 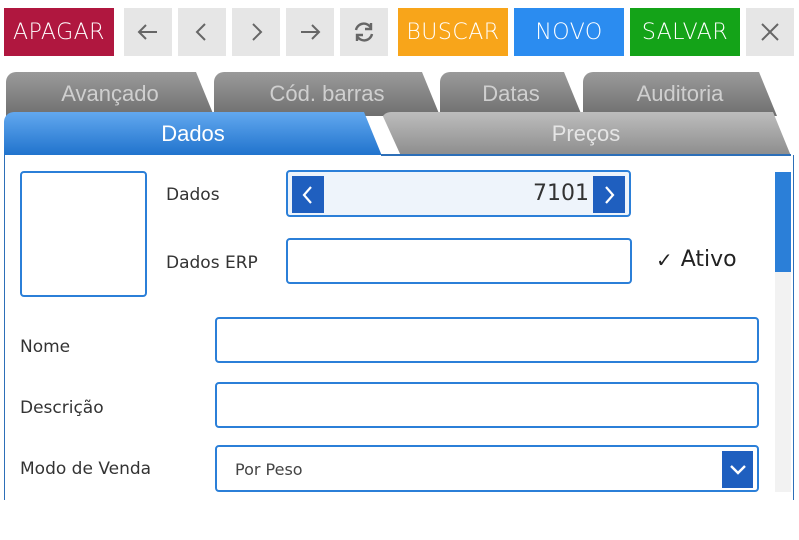 I want to click on close-icon, so click(x=770, y=32).